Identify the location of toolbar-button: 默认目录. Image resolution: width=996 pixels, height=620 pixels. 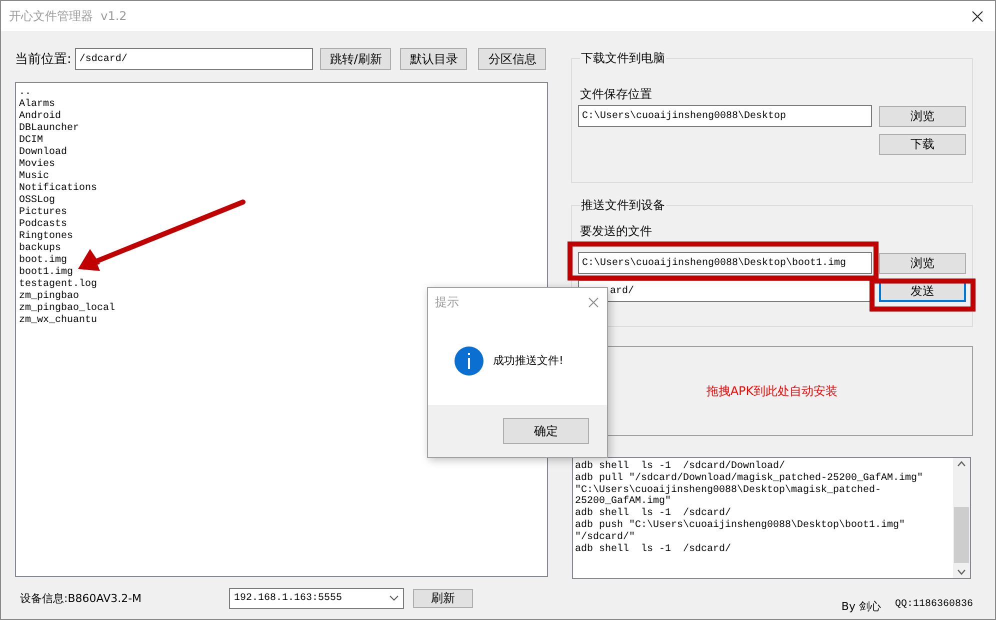
(434, 59).